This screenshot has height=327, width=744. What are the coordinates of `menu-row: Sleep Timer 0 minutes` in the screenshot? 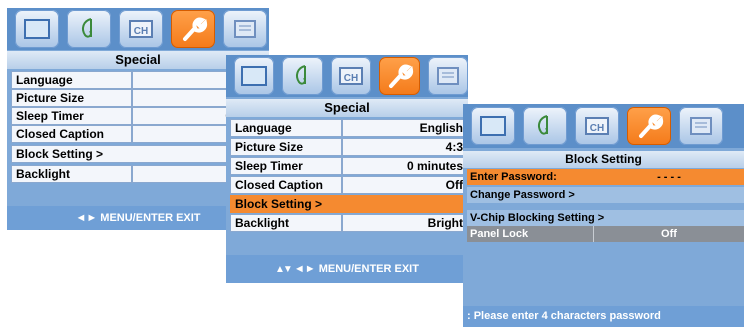 It's located at (349, 166).